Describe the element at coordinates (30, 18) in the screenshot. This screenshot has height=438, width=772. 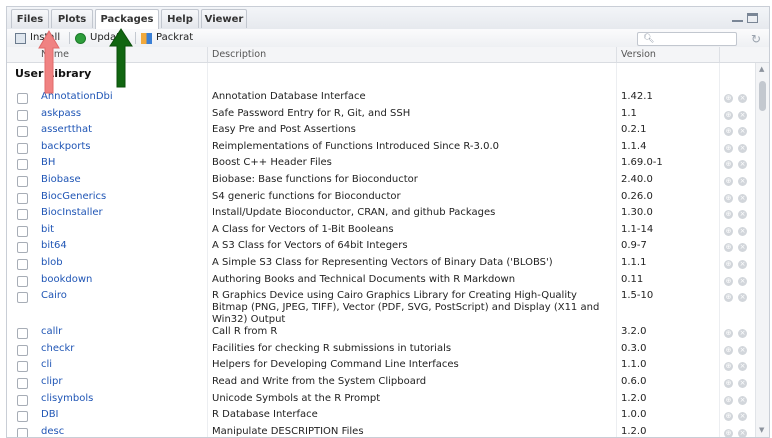
I see `tab-files: Files` at that location.